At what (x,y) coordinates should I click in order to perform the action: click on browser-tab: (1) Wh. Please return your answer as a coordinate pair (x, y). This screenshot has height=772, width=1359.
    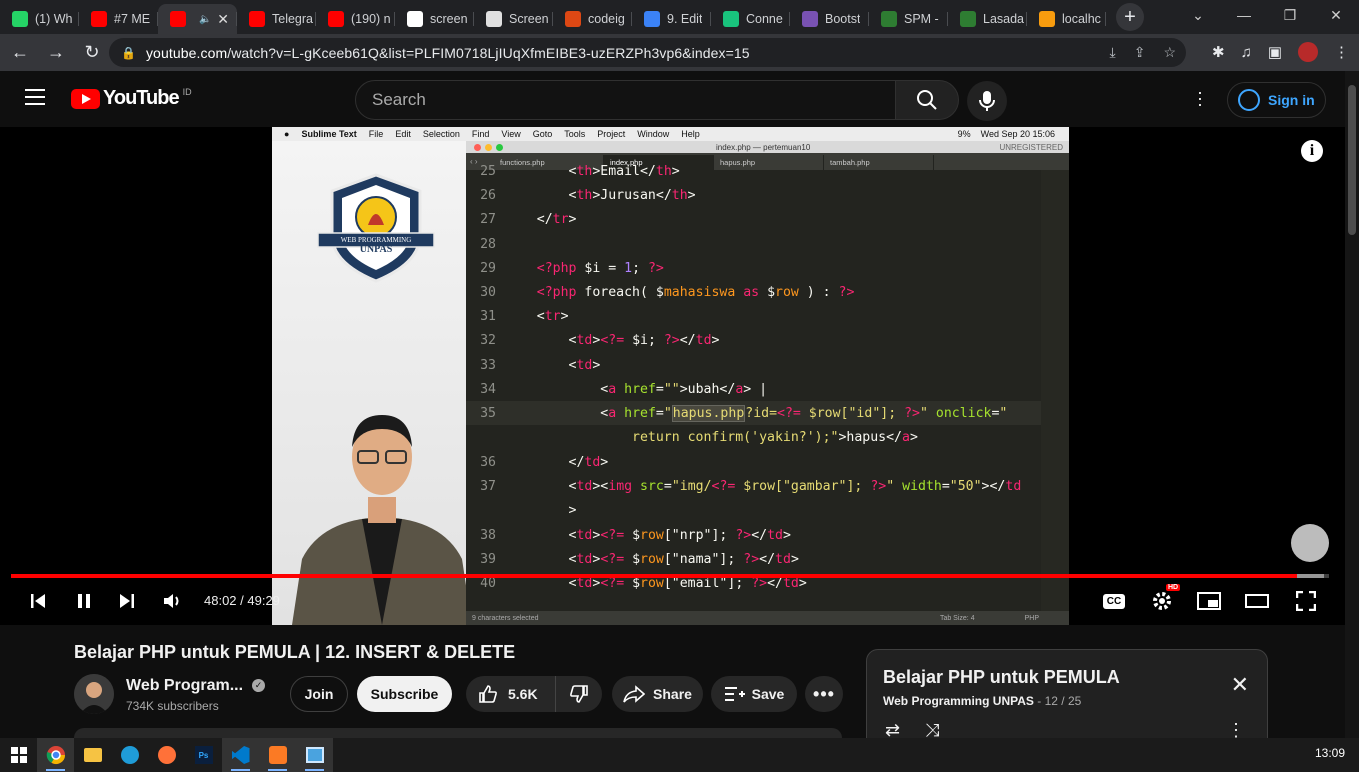
    Looking at the image, I should click on (39, 19).